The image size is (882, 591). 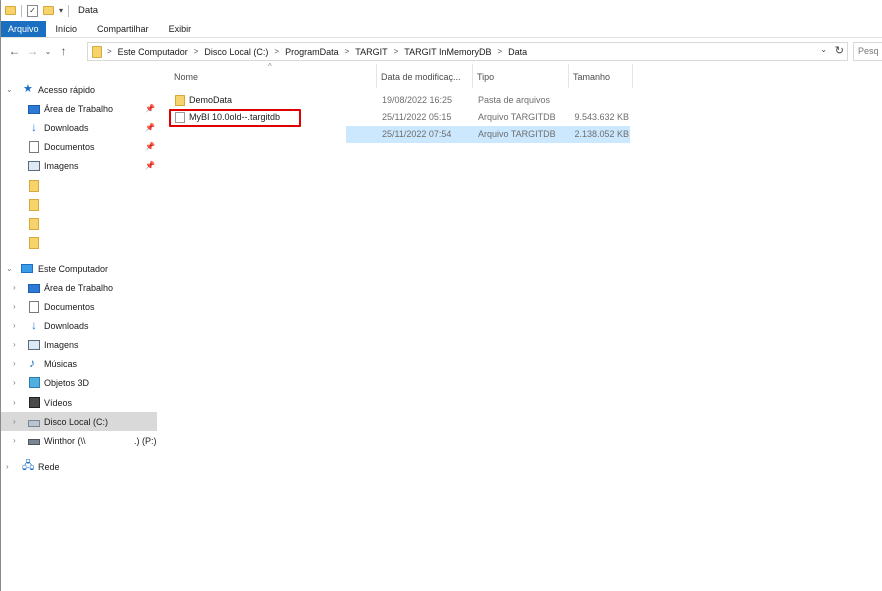 I want to click on tab-inicio: Início, so click(x=67, y=29).